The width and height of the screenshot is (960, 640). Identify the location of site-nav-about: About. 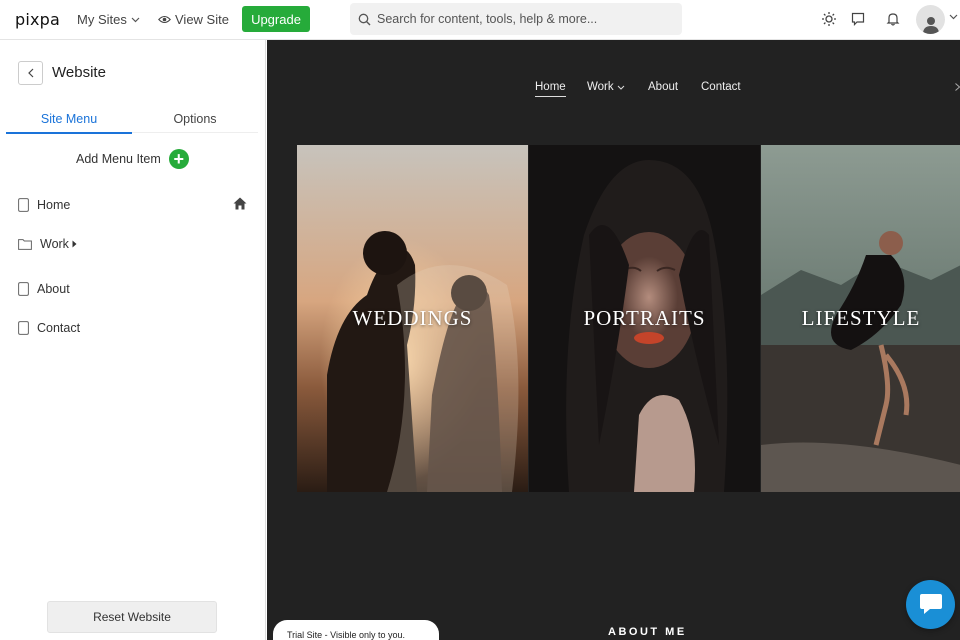
(663, 87).